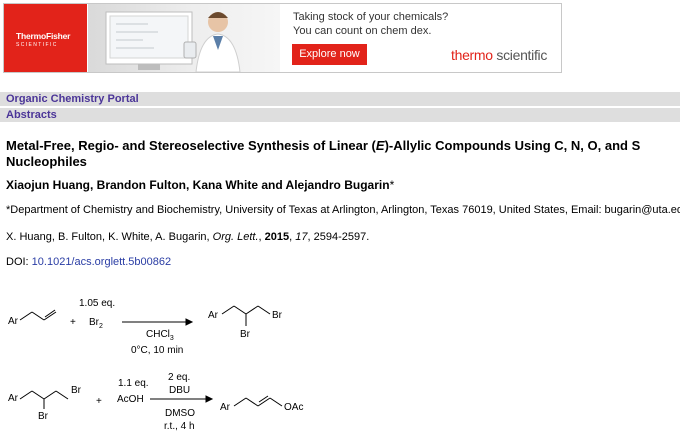  What do you see at coordinates (133, 383) in the screenshot?
I see `step2-reagent-amount: 1.1 eq.` at bounding box center [133, 383].